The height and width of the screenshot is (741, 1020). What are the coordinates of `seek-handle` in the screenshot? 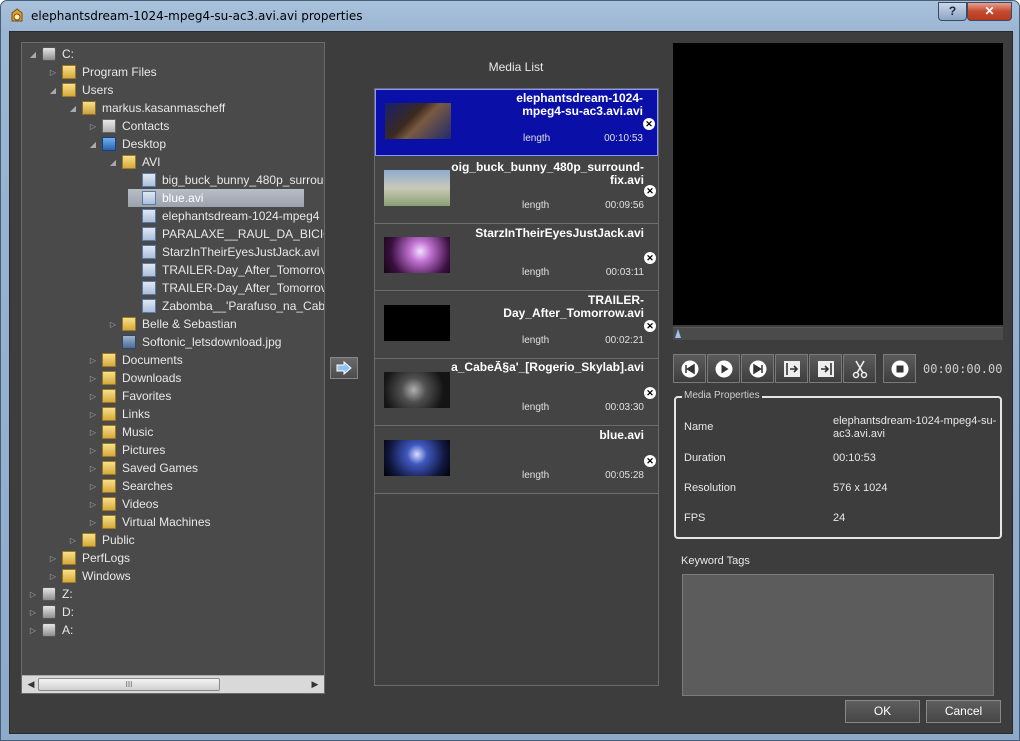 It's located at (678, 333).